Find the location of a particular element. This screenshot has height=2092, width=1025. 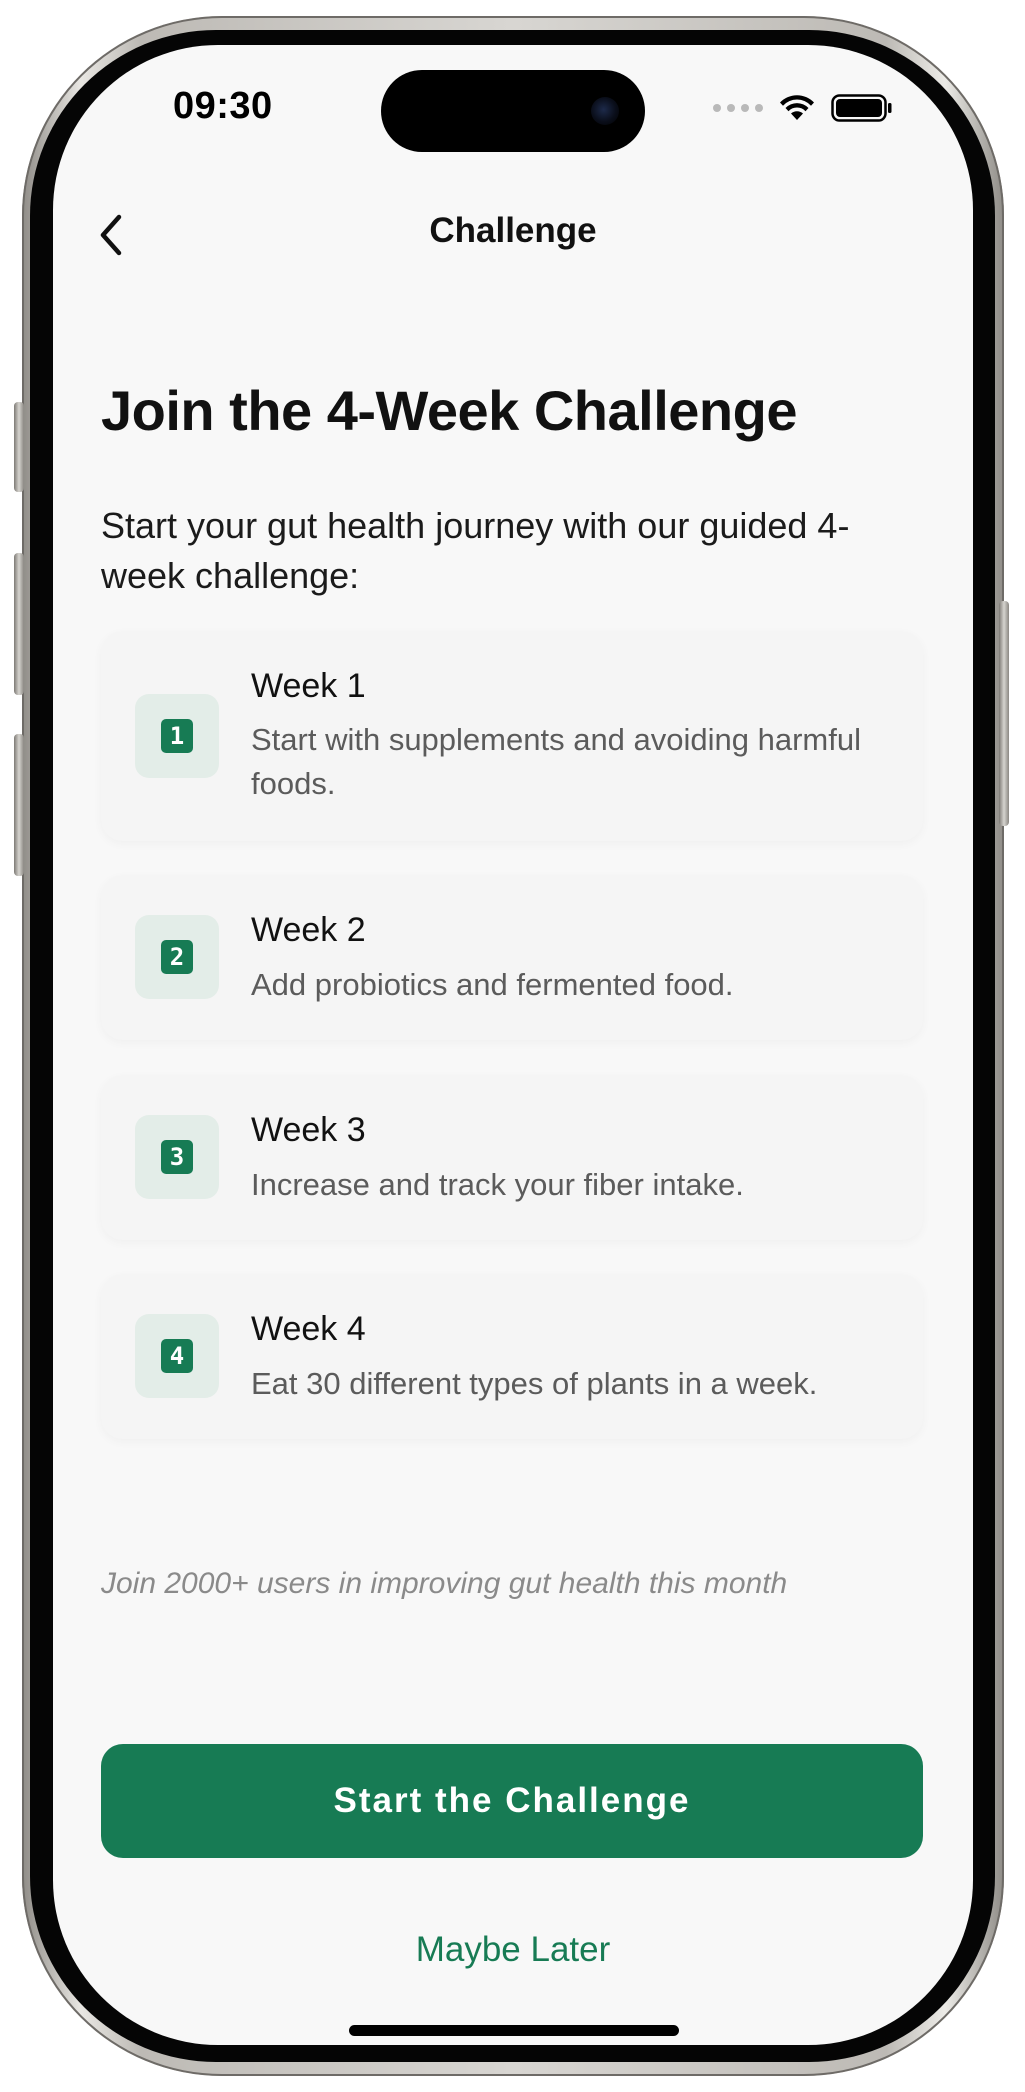

week-title: Week 3 is located at coordinates (308, 1130).